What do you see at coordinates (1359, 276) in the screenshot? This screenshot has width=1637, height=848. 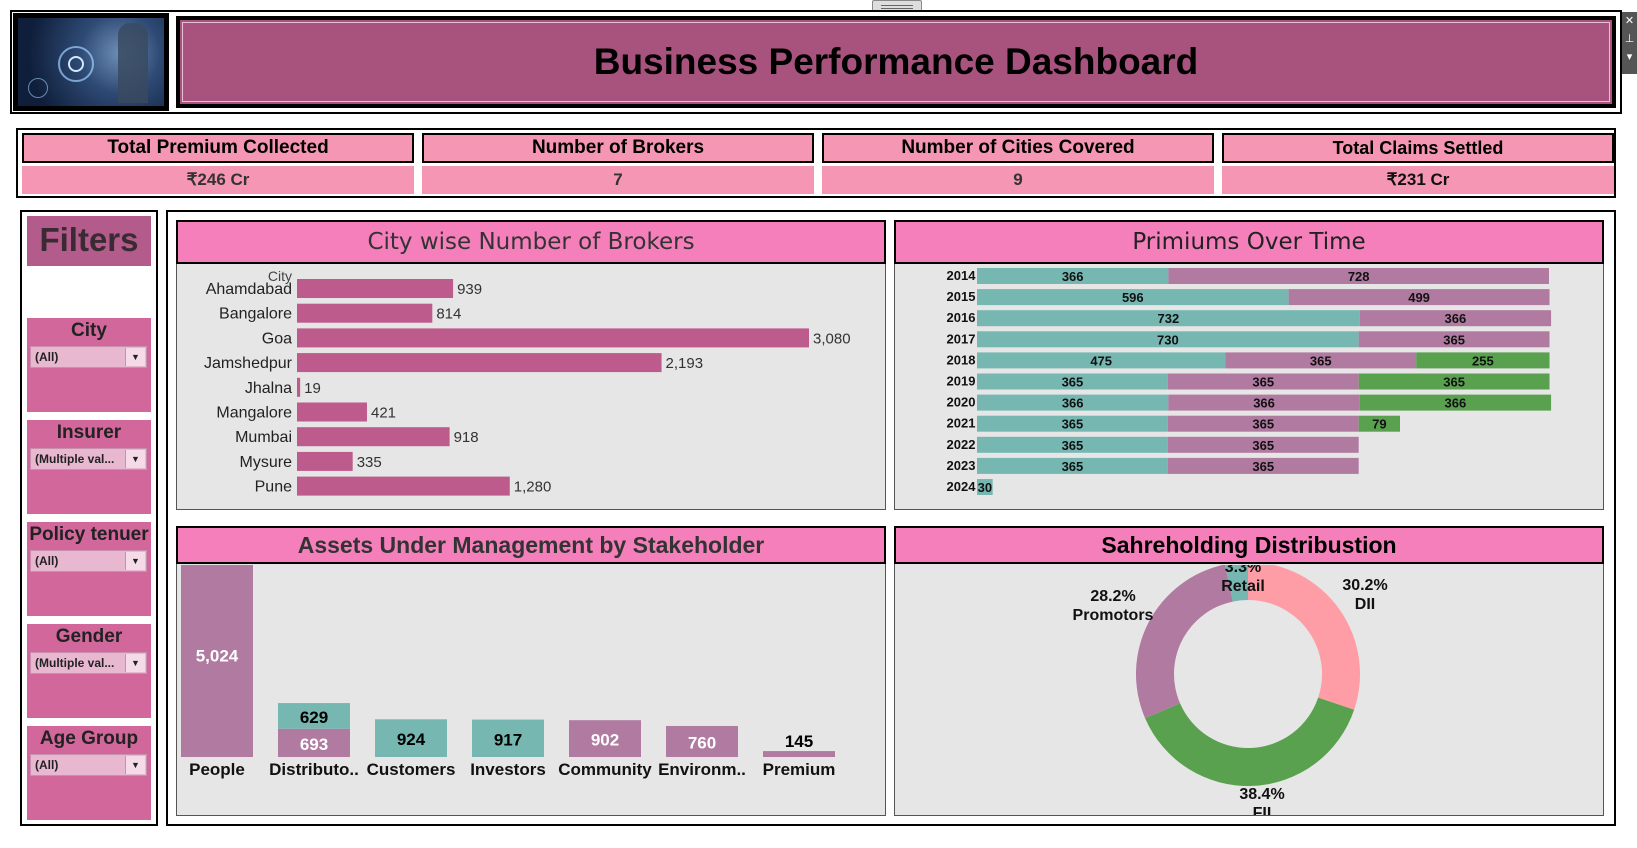 I see `segment-label: 728` at bounding box center [1359, 276].